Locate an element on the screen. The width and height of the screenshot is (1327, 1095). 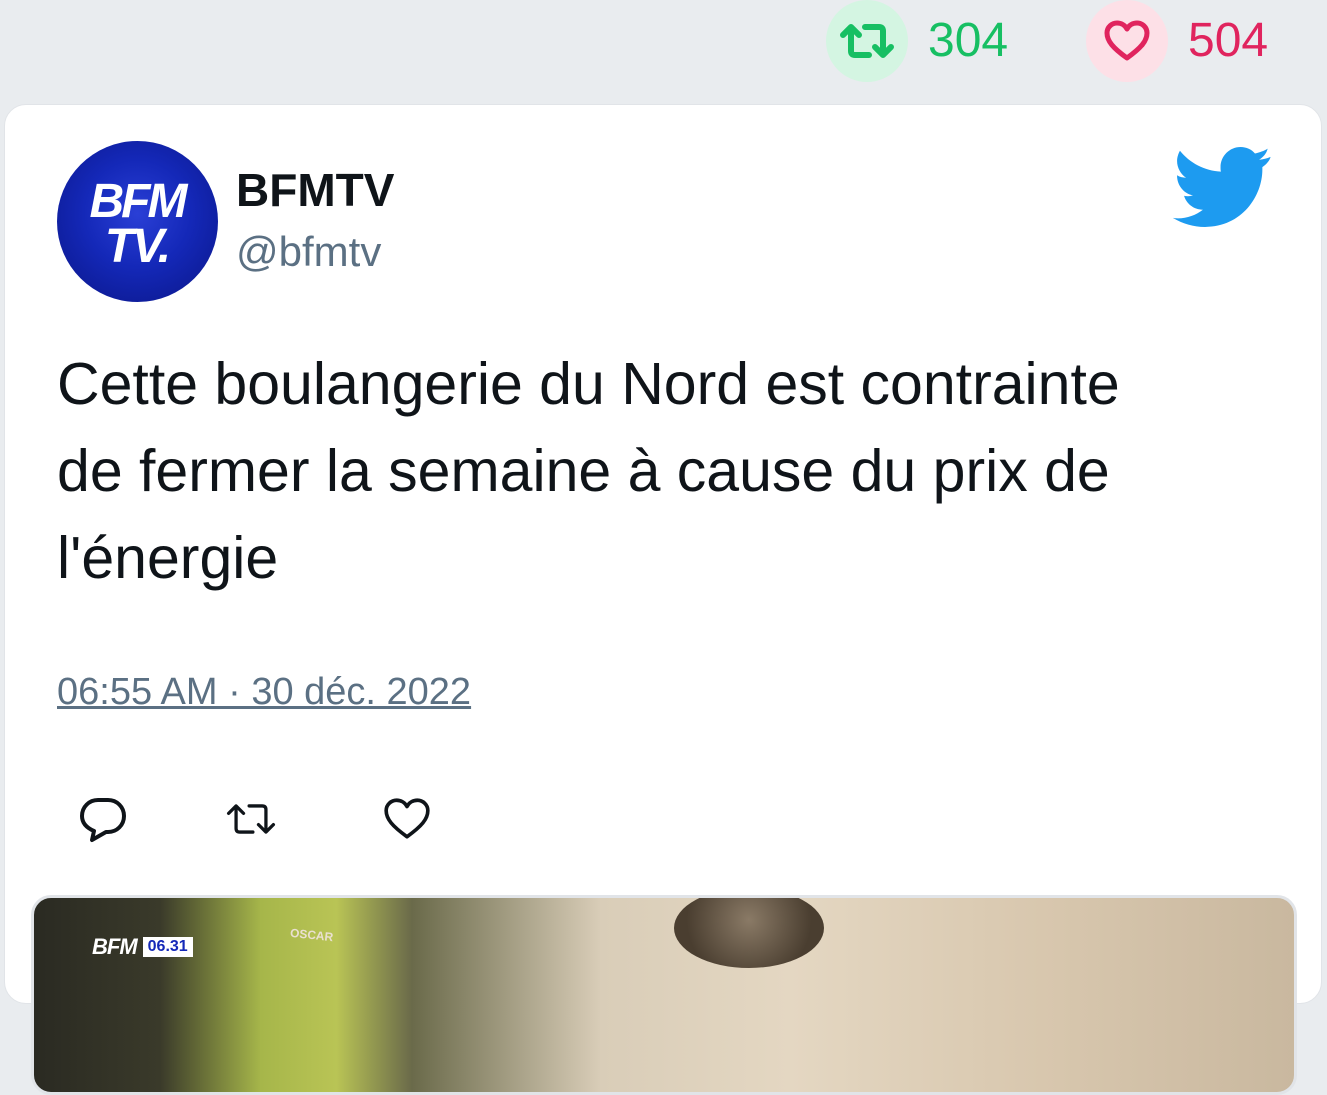
author-handle: @bfmtv is located at coordinates (308, 252).